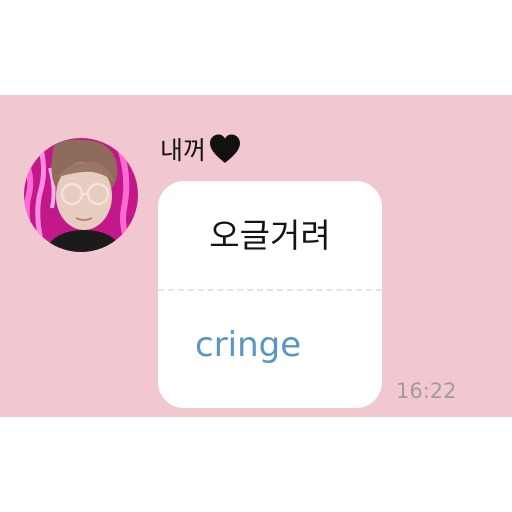 The height and width of the screenshot is (512, 512). I want to click on original-message-text: 오글거려, so click(270, 235).